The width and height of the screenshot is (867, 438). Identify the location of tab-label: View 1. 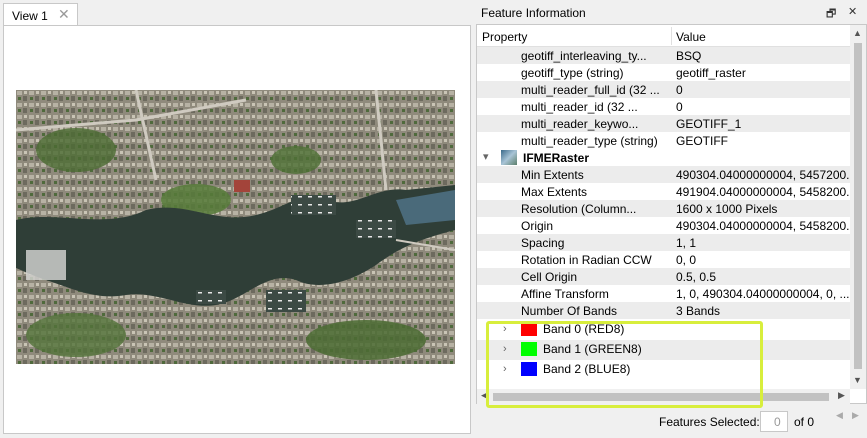
(30, 16).